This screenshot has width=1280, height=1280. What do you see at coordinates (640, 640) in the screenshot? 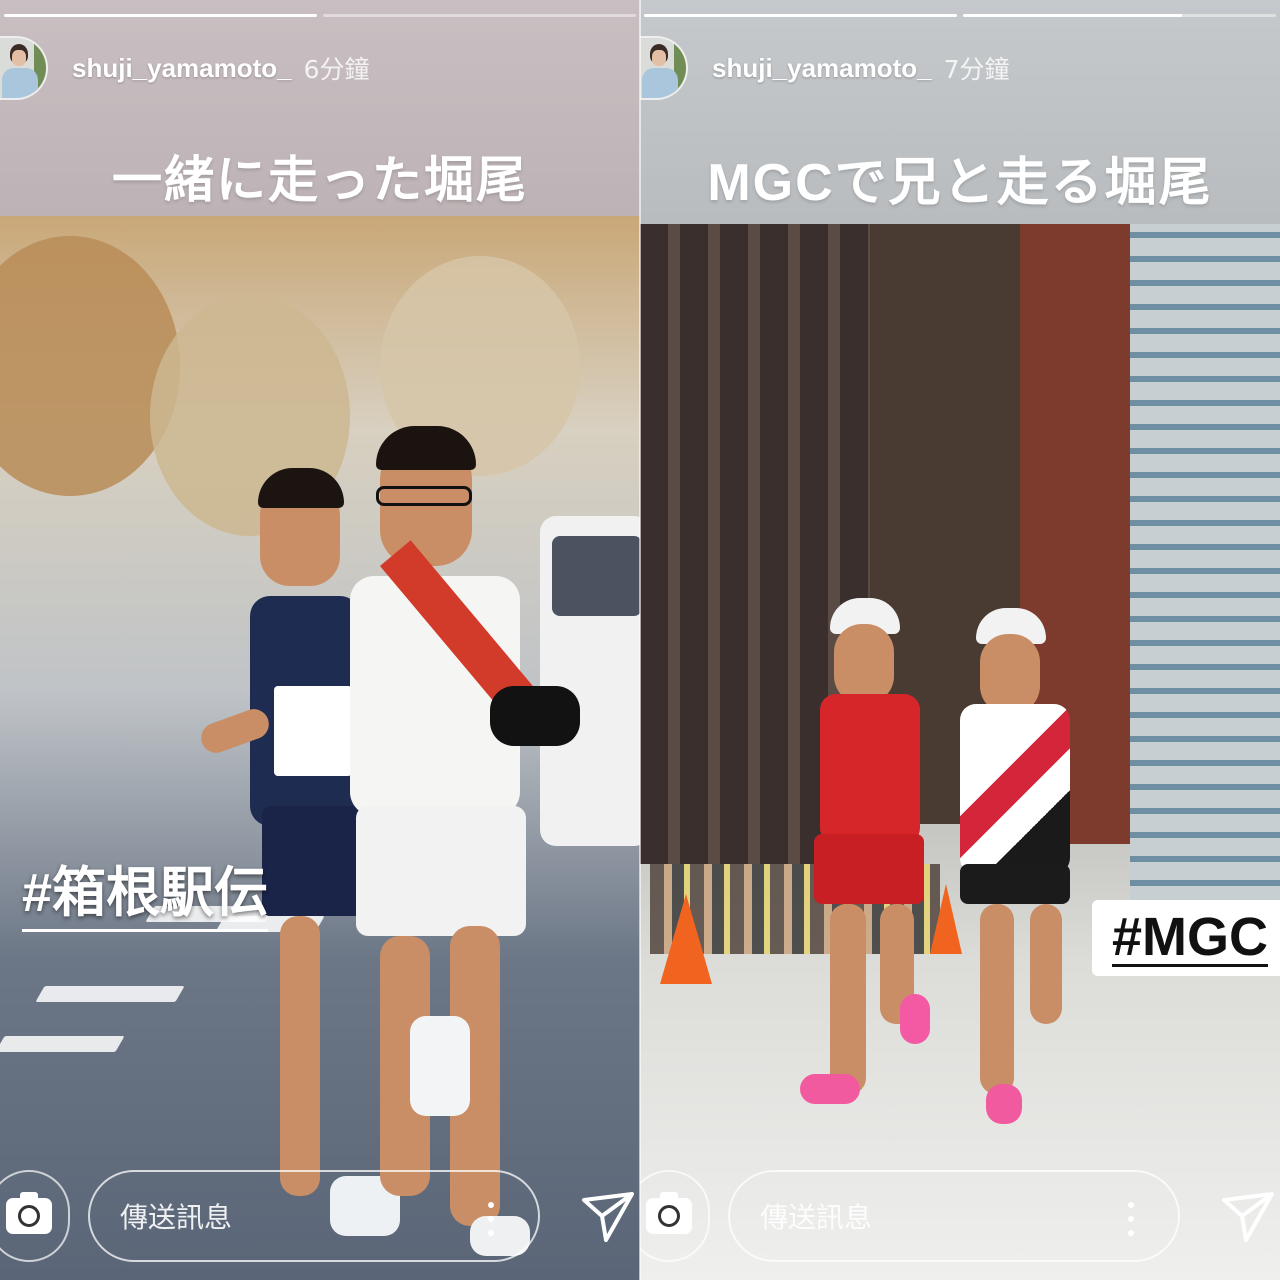
I see `story-divider` at bounding box center [640, 640].